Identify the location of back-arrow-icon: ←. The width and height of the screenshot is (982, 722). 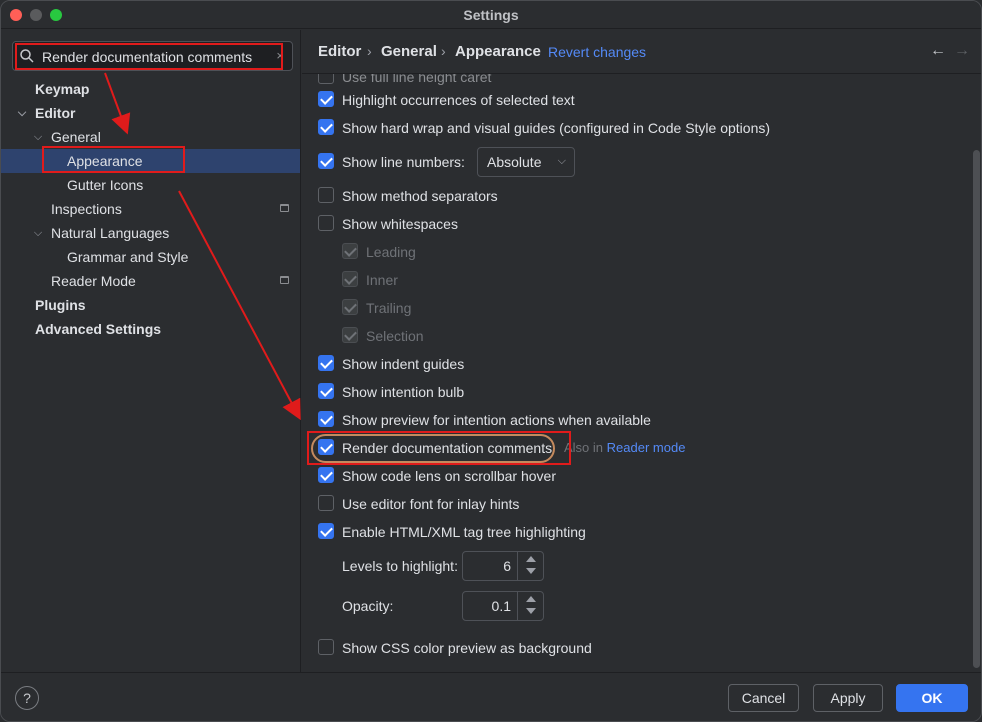
(938, 51).